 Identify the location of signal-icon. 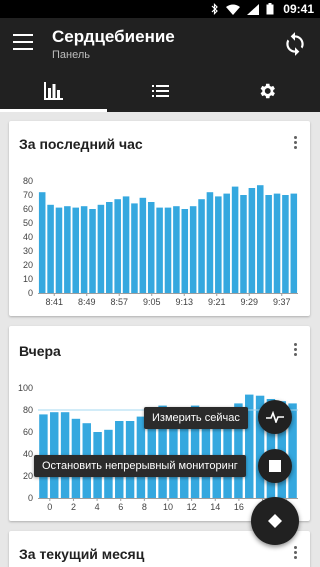
(253, 9).